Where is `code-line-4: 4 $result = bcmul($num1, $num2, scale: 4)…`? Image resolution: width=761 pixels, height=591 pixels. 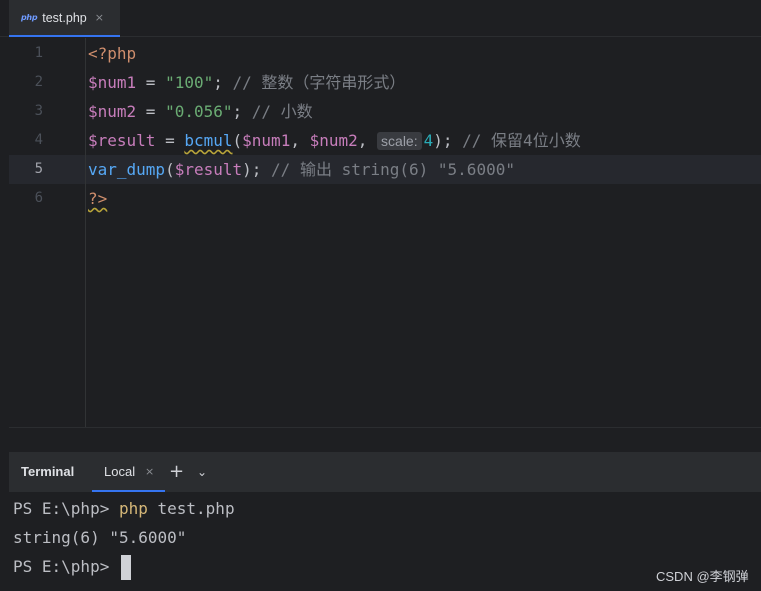
code-line-4: 4 $result = bcmul($num1, $num2, scale: 4)… is located at coordinates (385, 140).